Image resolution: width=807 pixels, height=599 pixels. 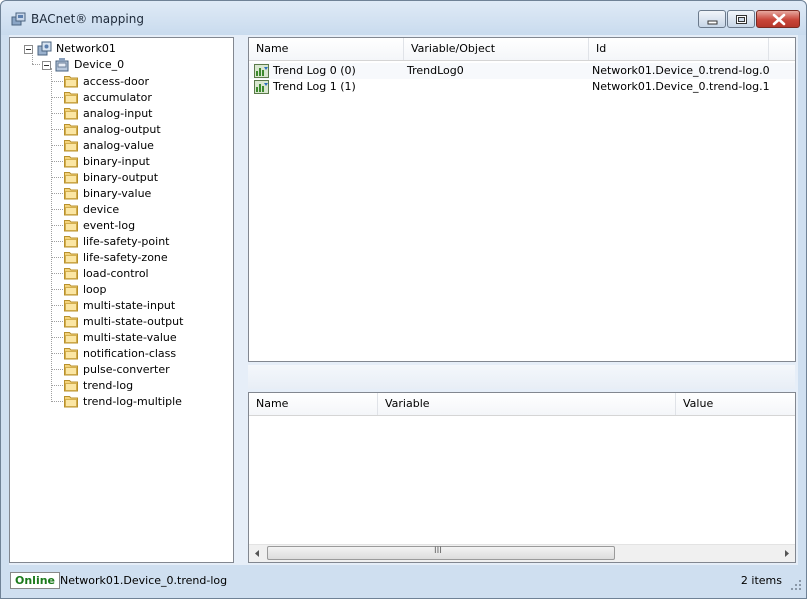 I want to click on tree-node-label: multi-state-input, so click(x=129, y=305).